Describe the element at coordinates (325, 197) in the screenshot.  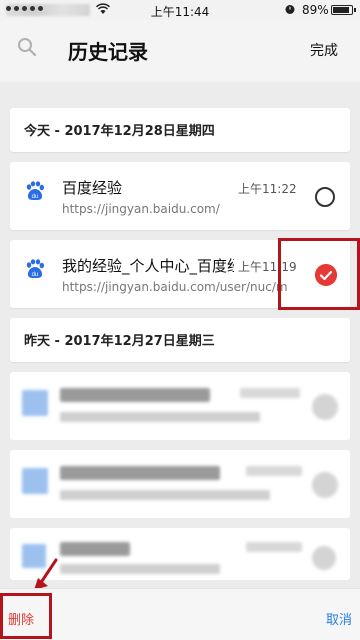
I see `select-checkbox-unchecked` at that location.